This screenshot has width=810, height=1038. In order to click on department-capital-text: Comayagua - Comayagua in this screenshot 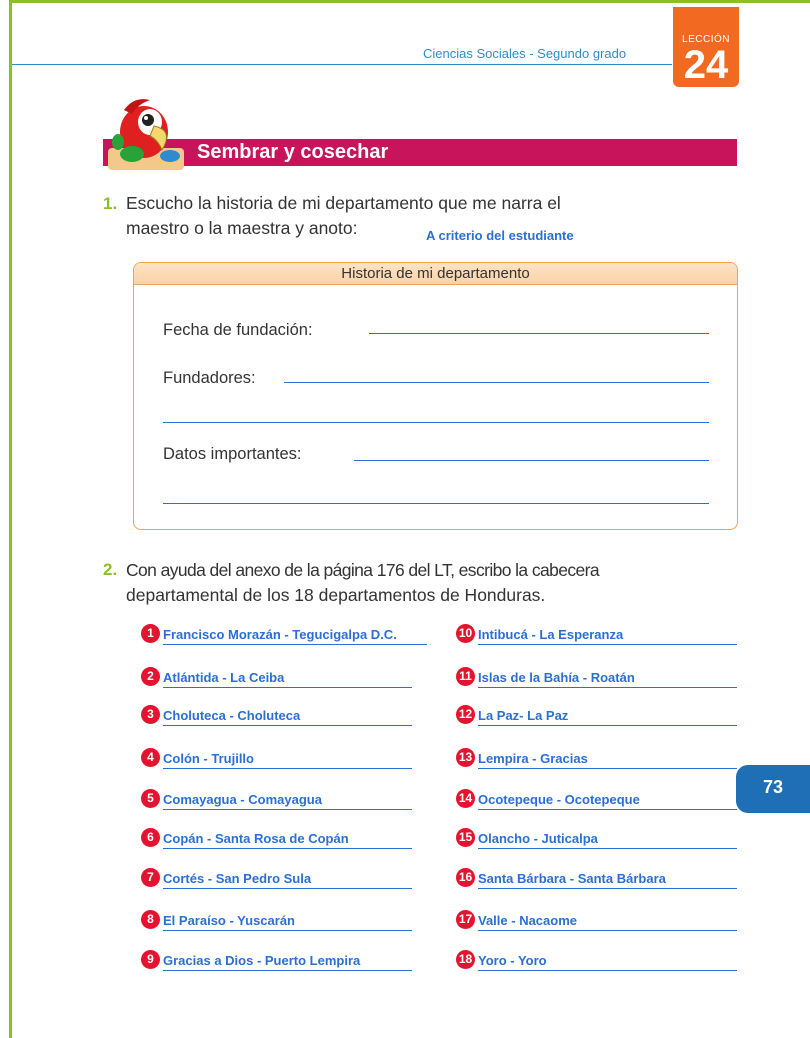, I will do `click(242, 799)`.